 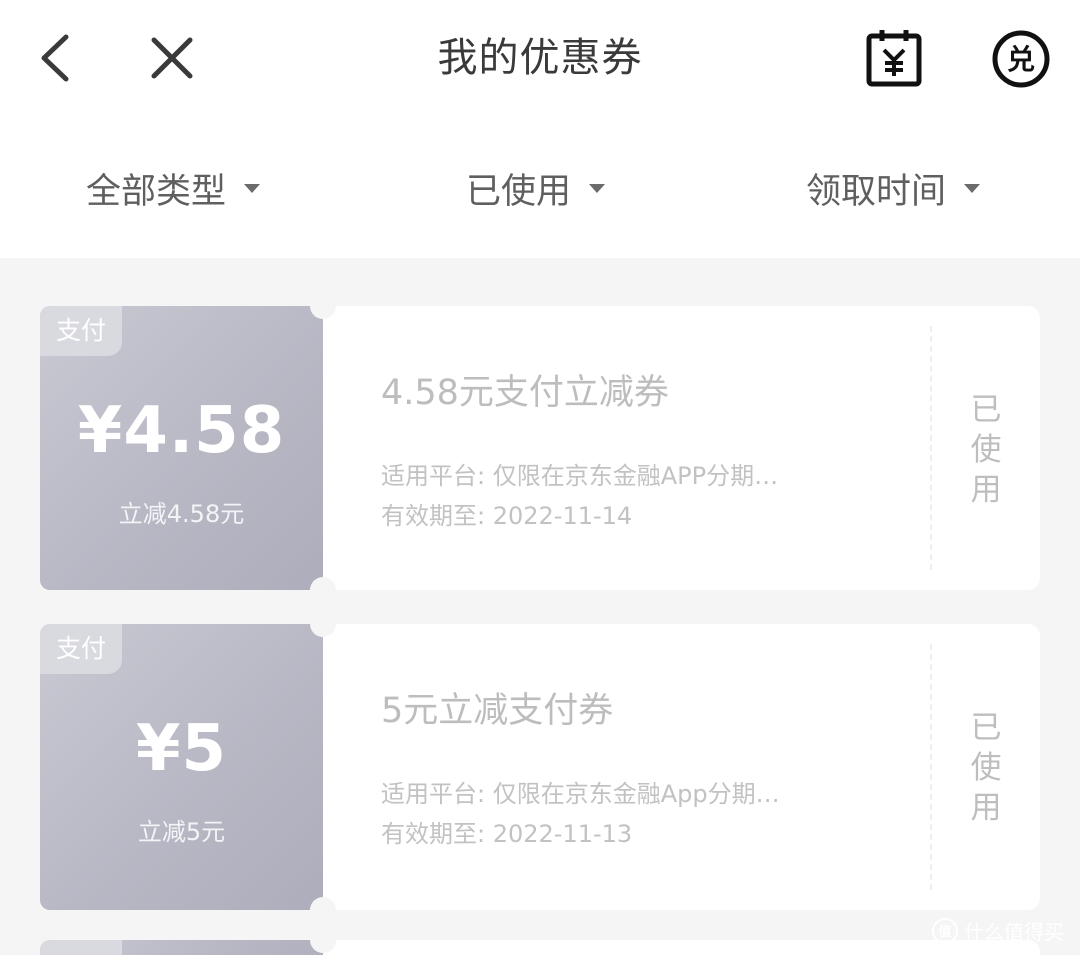 I want to click on page-title: 我的优惠券, so click(x=540, y=58).